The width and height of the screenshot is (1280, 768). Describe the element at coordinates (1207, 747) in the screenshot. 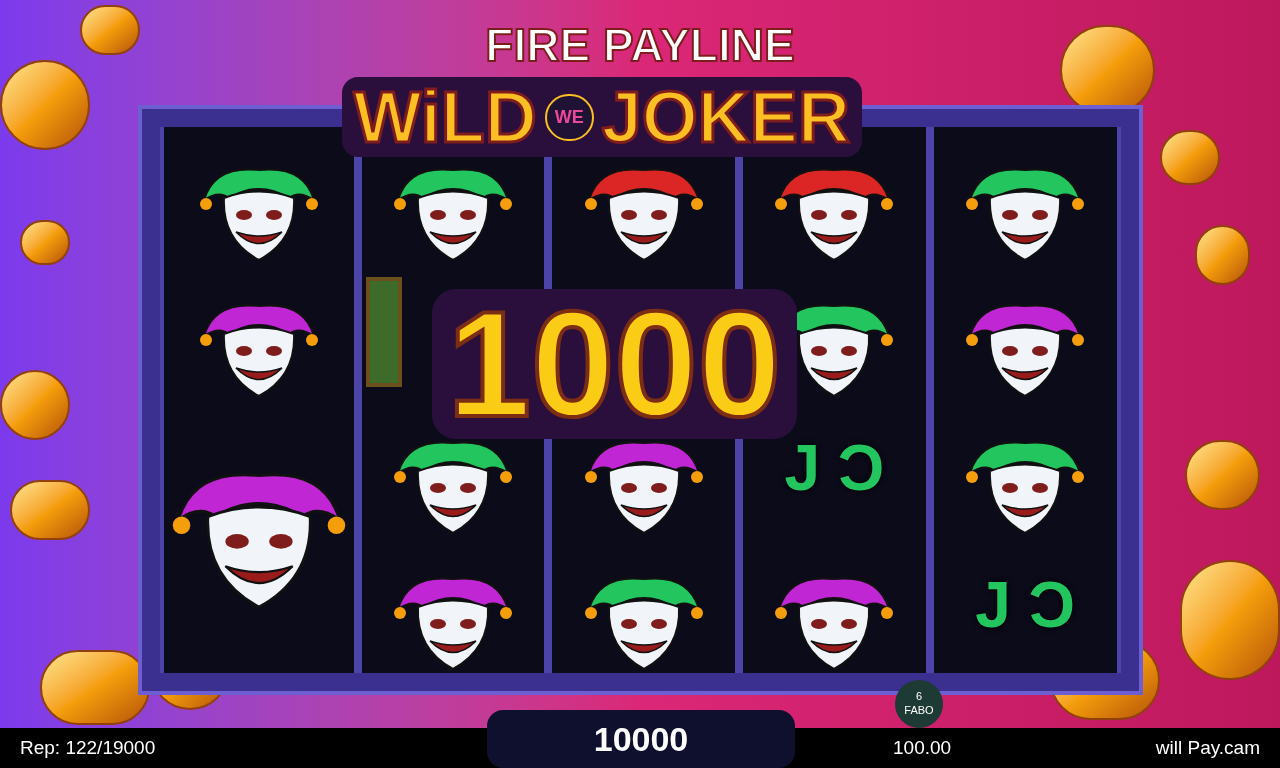

I see `site-text: will Pay.cam` at that location.